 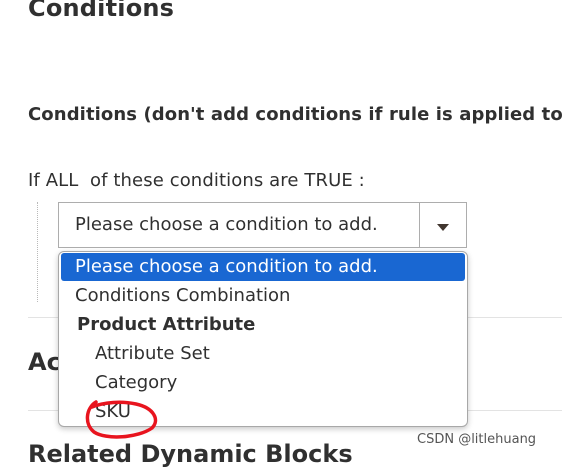 I want to click on option-conditions-combination: Conditions Combination, so click(x=263, y=296).